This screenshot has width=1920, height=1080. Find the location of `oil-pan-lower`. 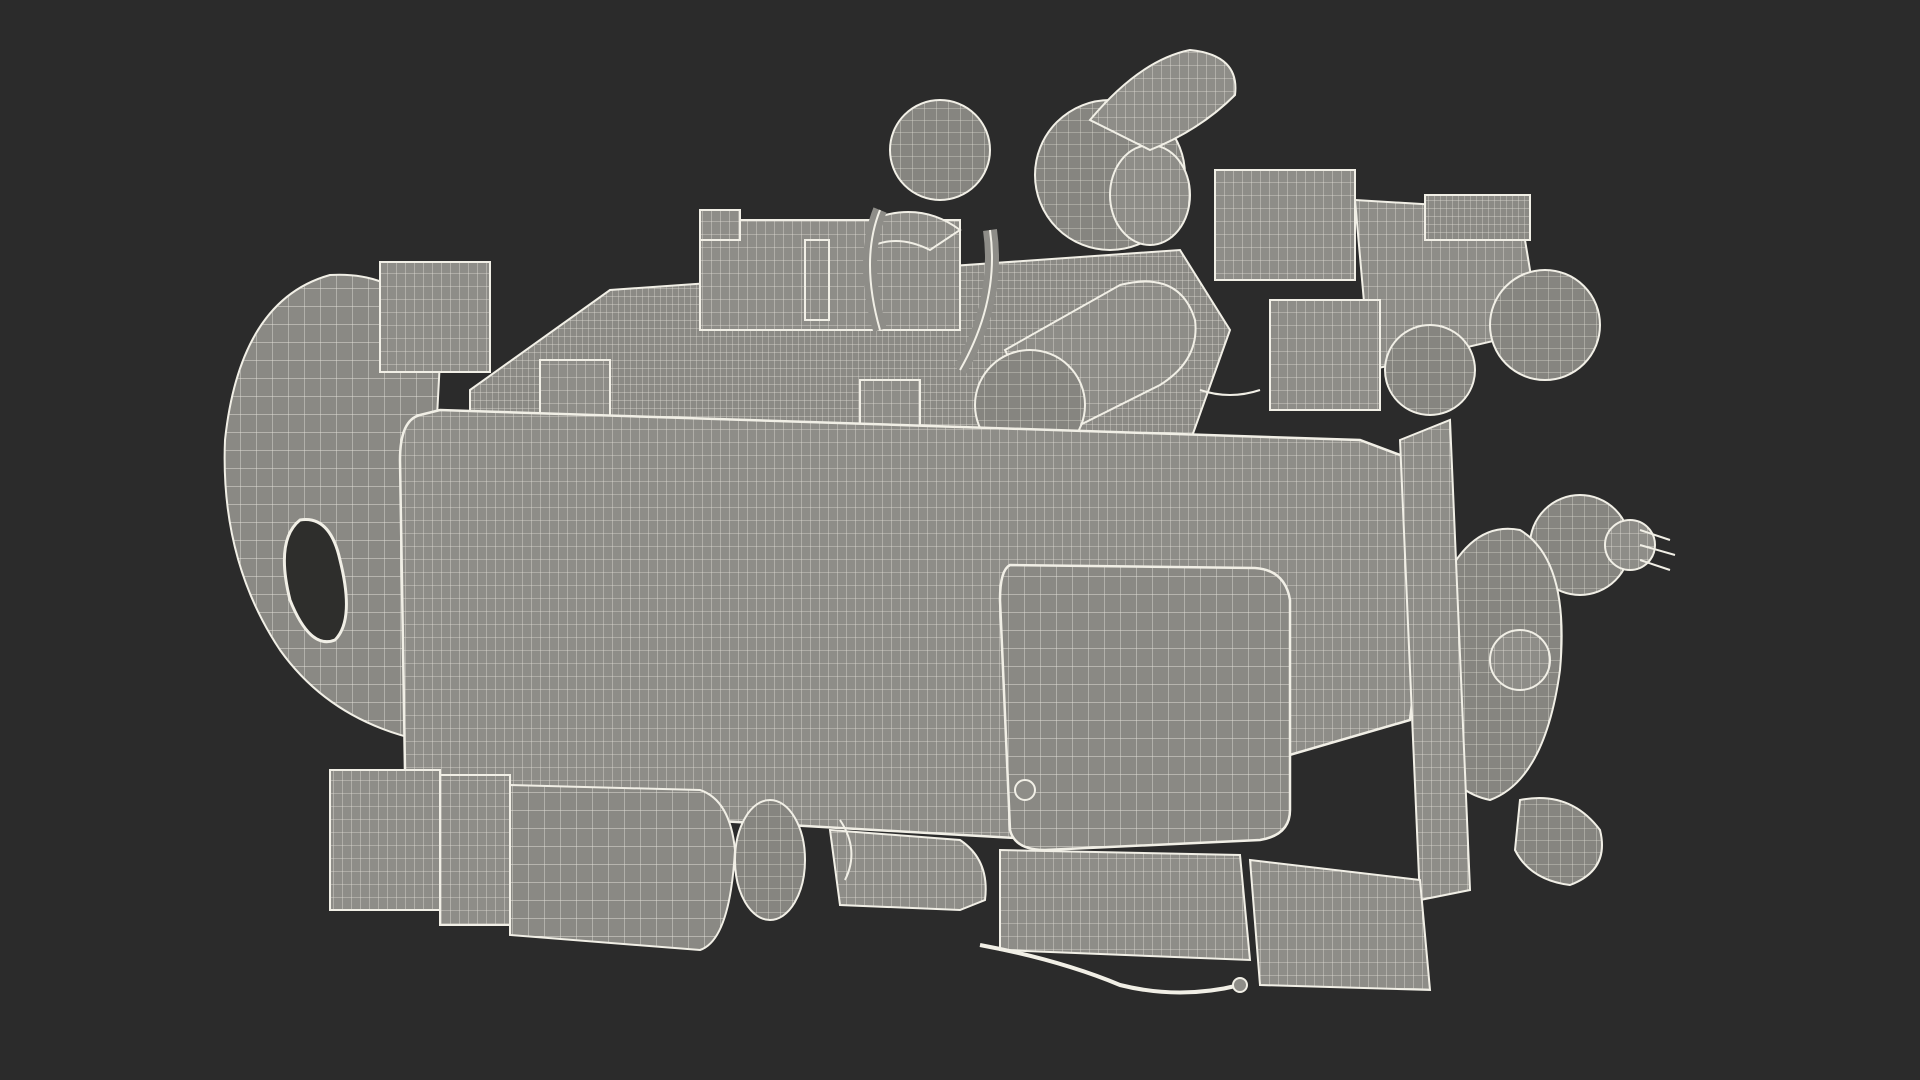

oil-pan-lower is located at coordinates (1205, 921).